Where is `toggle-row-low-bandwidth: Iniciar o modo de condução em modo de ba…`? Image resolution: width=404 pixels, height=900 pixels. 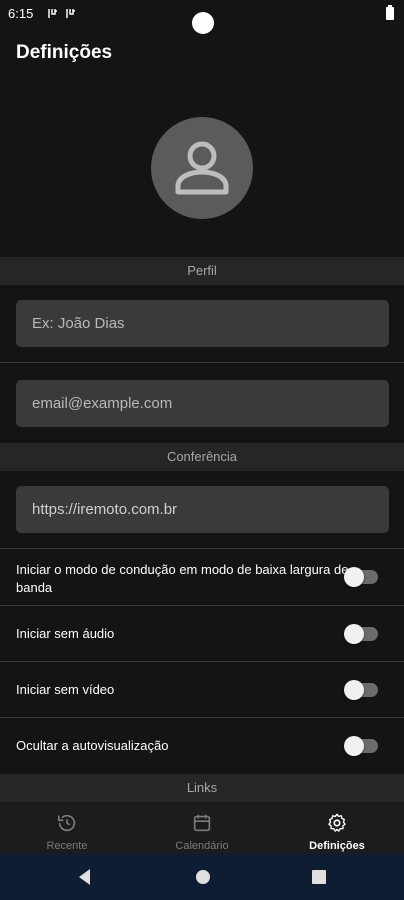 toggle-row-low-bandwidth: Iniciar o modo de condução em modo de ba… is located at coordinates (202, 576).